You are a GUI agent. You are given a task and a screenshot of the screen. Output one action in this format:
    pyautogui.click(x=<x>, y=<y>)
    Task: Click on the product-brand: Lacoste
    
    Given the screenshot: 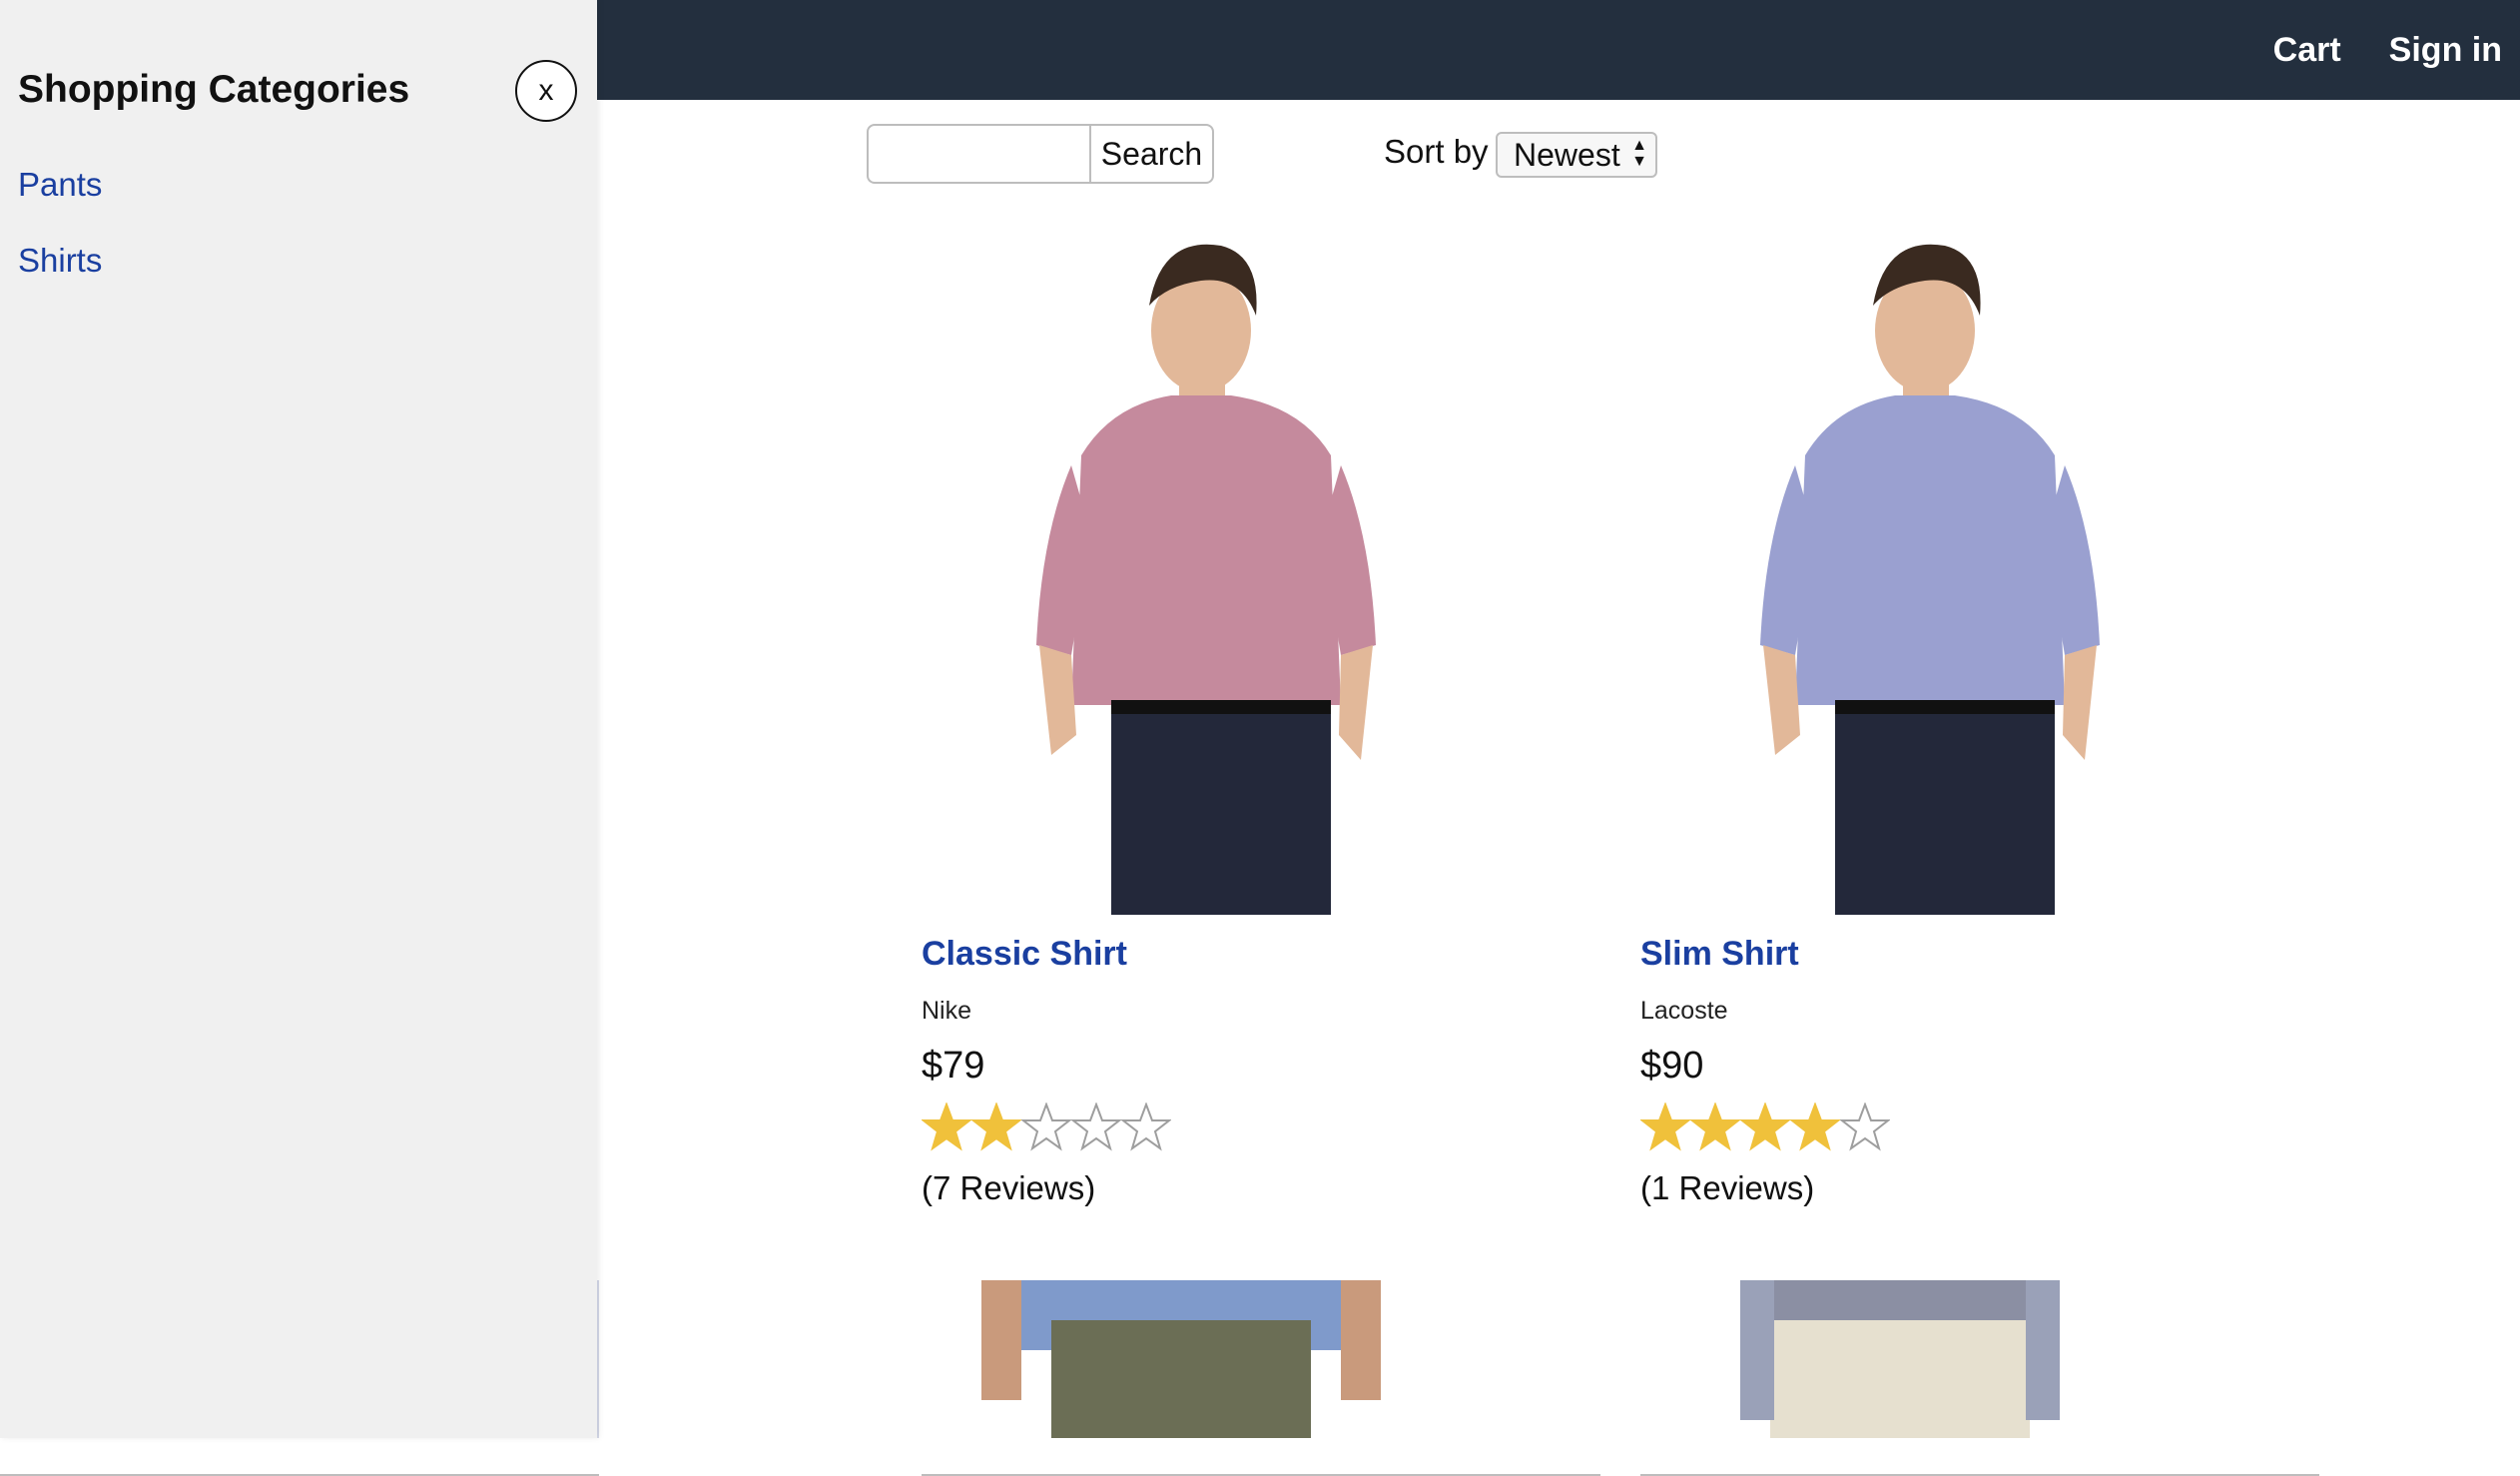 What is the action you would take?
    pyautogui.click(x=1684, y=1011)
    